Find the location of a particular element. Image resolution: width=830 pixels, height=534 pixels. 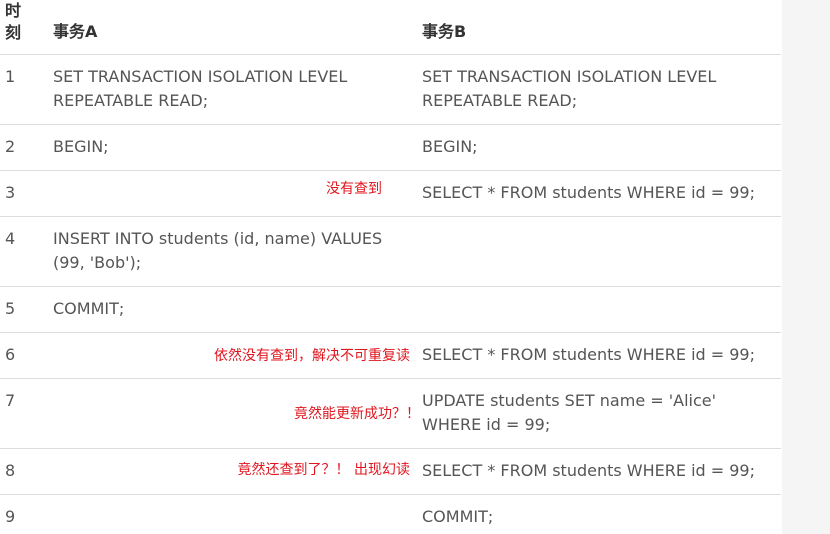

header-time: 时 刻 is located at coordinates (20, 27).